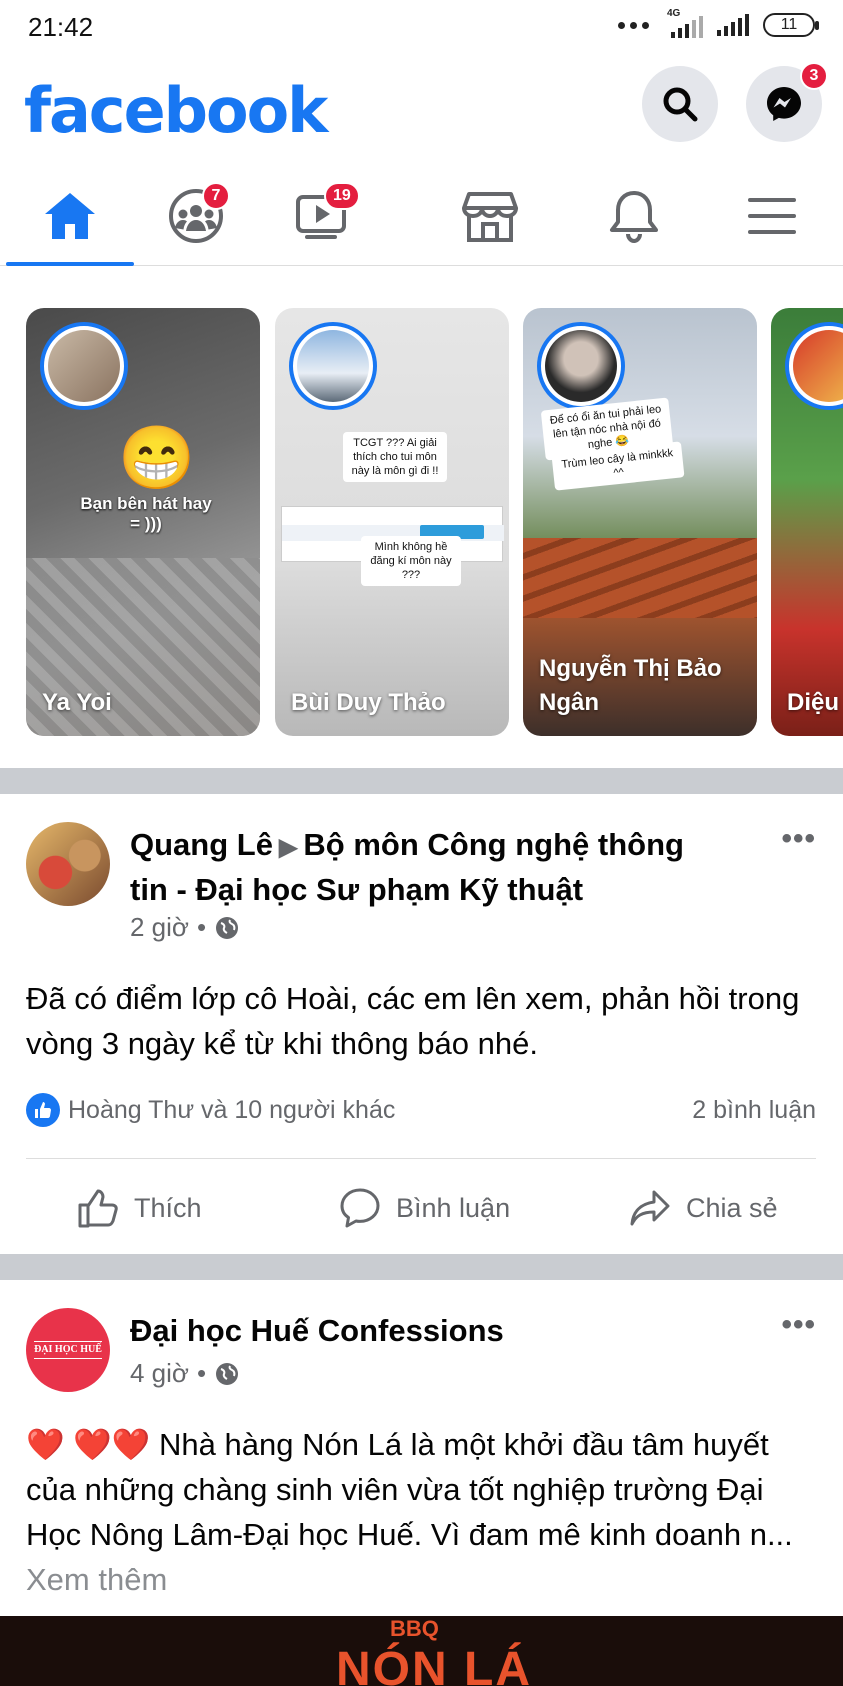  I want to click on see-more-link: Xem thêm, so click(96, 1579).